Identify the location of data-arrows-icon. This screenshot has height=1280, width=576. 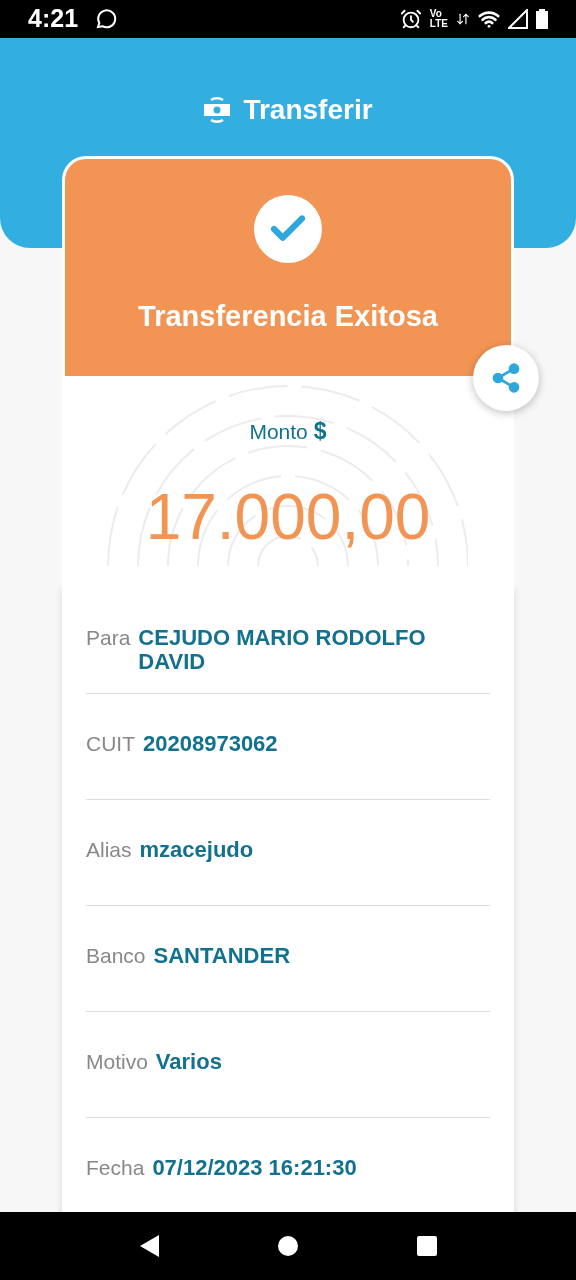
(463, 19).